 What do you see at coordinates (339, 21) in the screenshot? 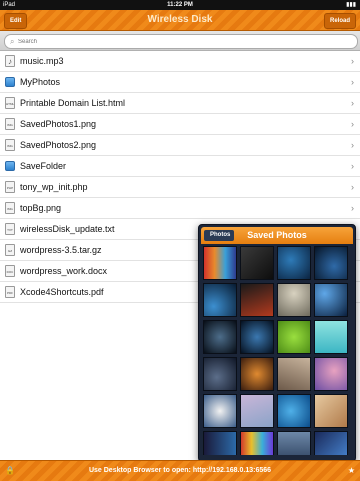
I see `reload-button: Reload` at bounding box center [339, 21].